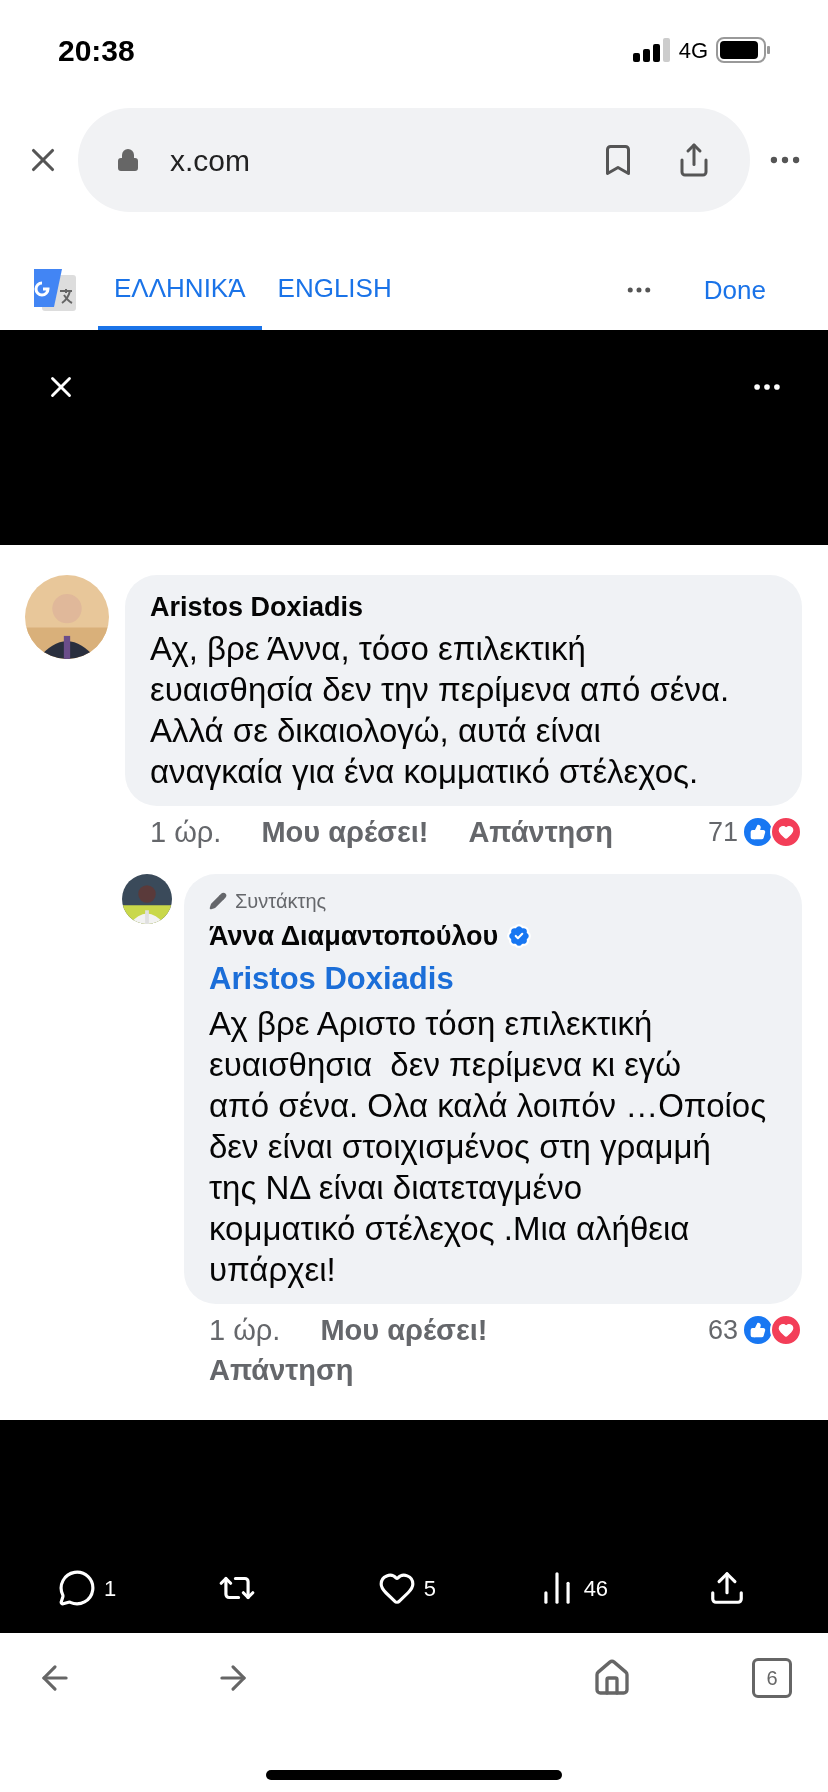 This screenshot has width=828, height=1792. I want to click on language-tab: ENGLISH, so click(334, 290).